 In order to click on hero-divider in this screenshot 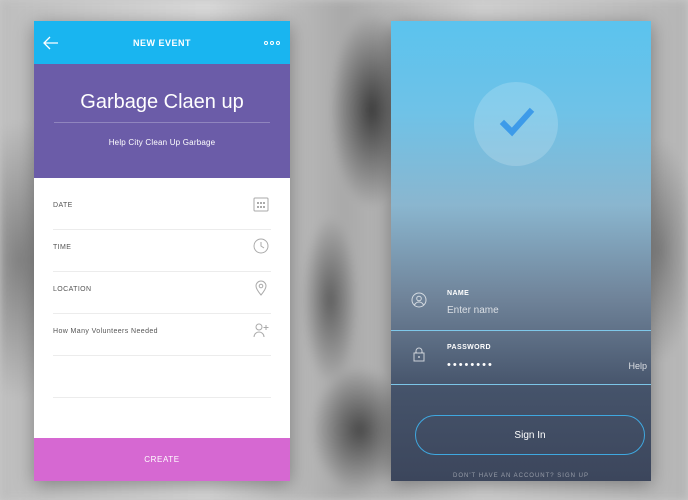, I will do `click(162, 122)`.